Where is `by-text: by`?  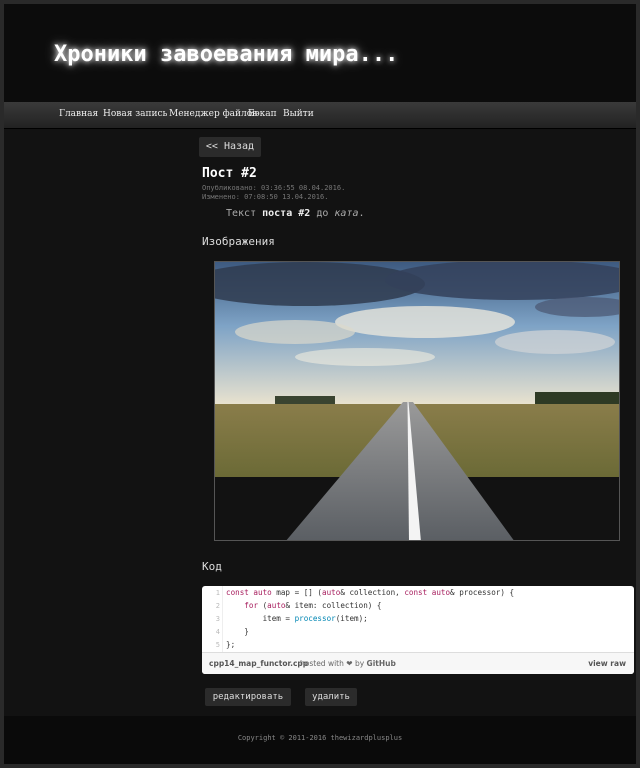
by-text: by is located at coordinates (359, 663).